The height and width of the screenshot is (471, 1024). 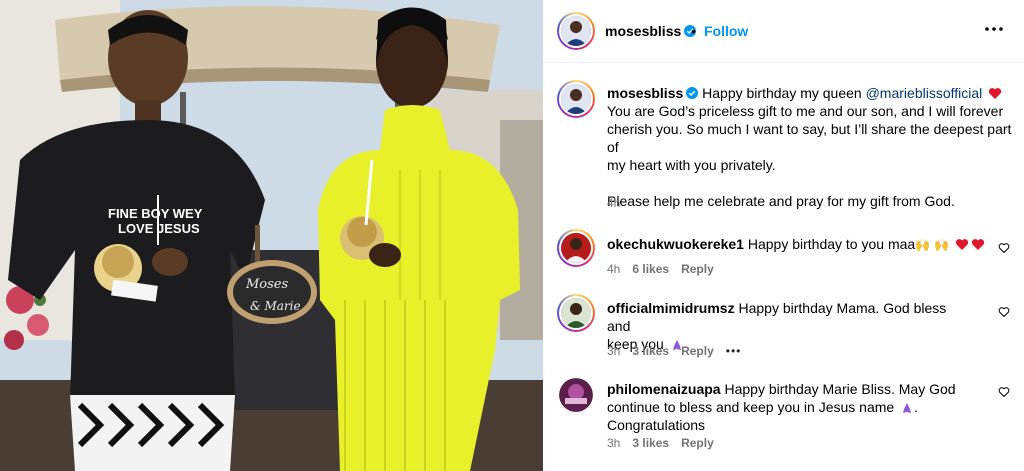 I want to click on caption-avatar, so click(x=576, y=99).